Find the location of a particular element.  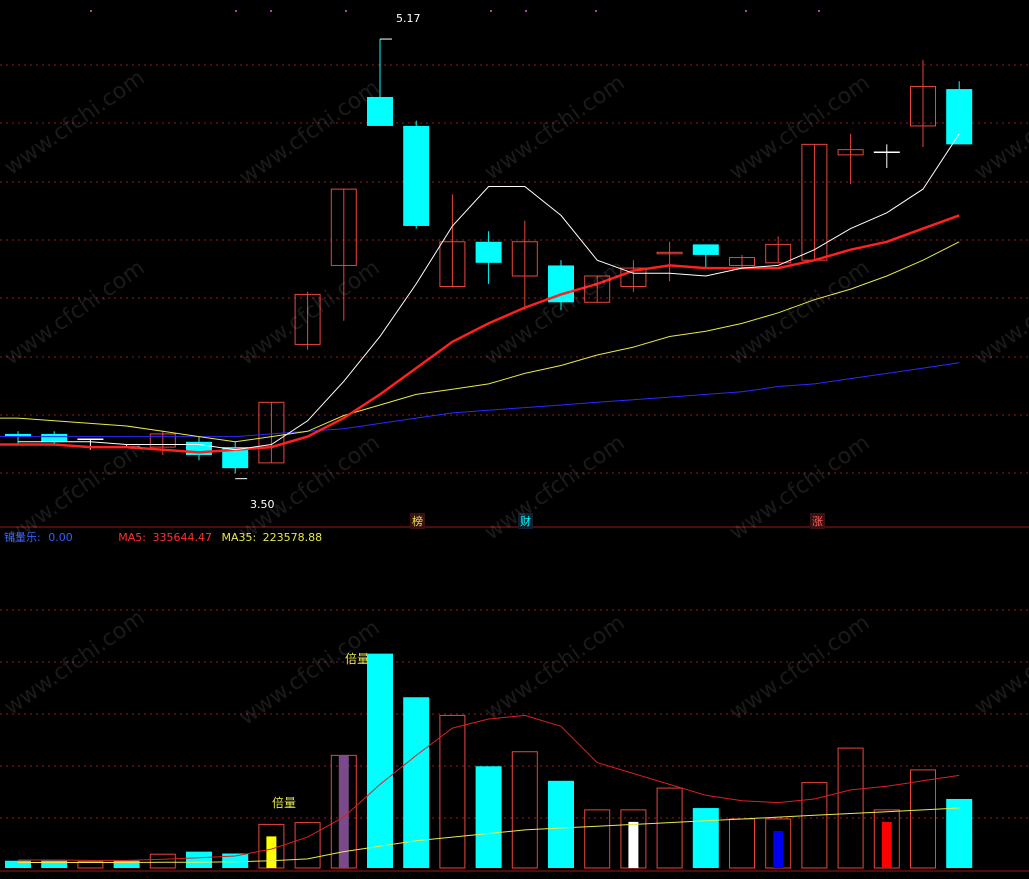

volume-annotation-2: 倍量 is located at coordinates (357, 659).